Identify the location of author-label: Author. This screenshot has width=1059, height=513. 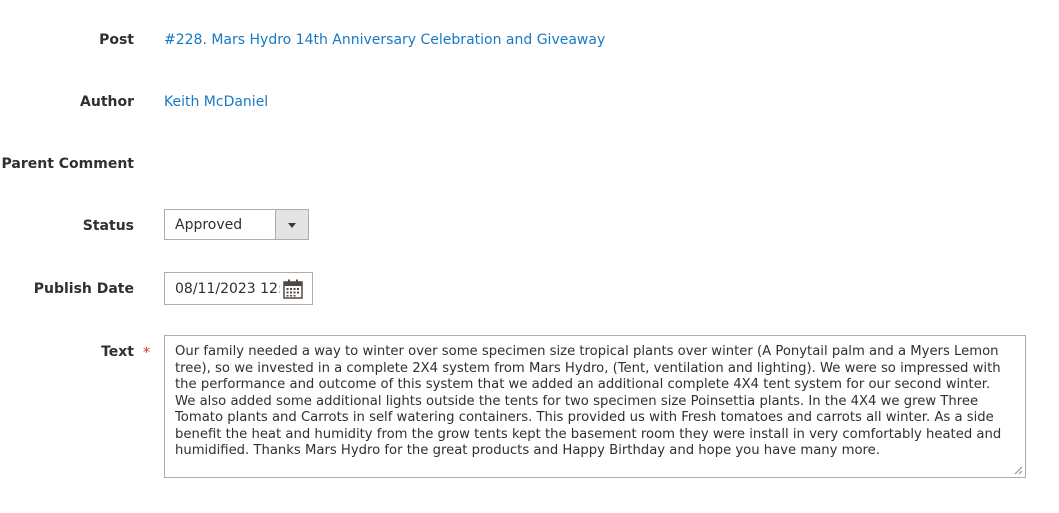
(107, 102).